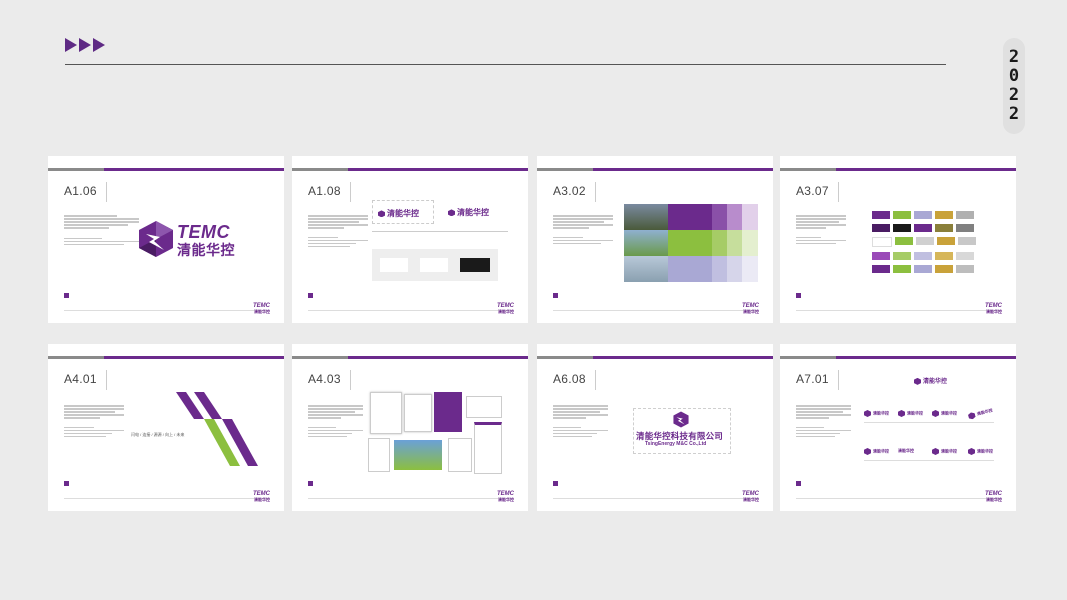 The height and width of the screenshot is (600, 1067). I want to click on logo-variant-white, so click(394, 265).